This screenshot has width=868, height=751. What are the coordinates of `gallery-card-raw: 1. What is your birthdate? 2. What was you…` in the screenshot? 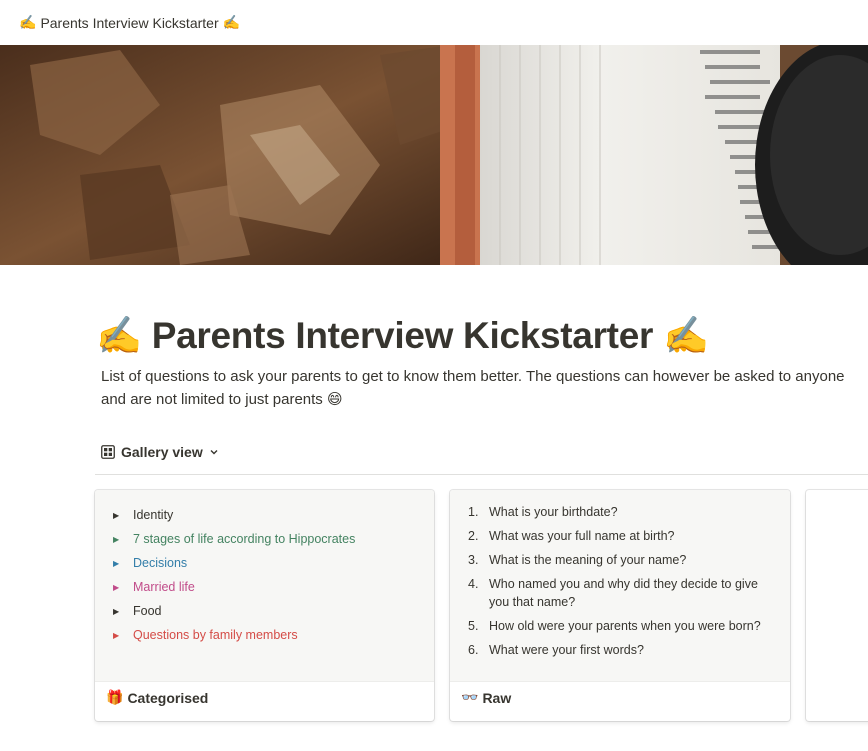 It's located at (620, 605).